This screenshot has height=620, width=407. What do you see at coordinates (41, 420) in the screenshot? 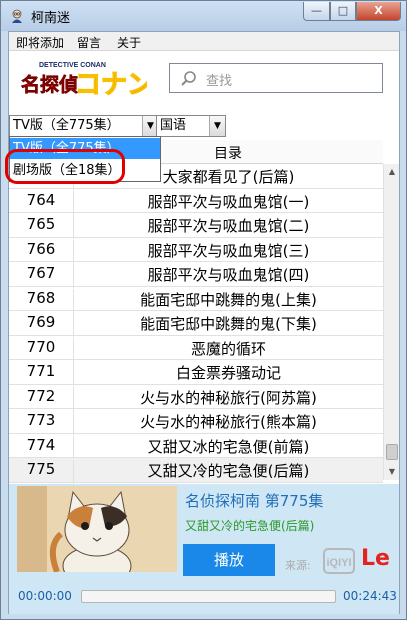
I see `row-num: 773` at bounding box center [41, 420].